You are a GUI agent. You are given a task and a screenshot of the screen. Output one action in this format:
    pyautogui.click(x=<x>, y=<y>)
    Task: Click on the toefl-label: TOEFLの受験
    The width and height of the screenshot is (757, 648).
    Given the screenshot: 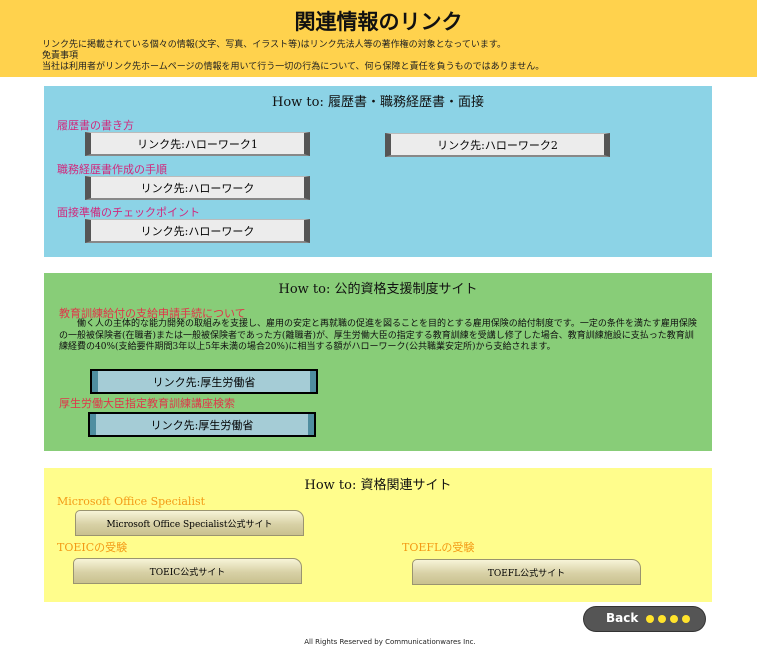 What is the action you would take?
    pyautogui.click(x=438, y=547)
    